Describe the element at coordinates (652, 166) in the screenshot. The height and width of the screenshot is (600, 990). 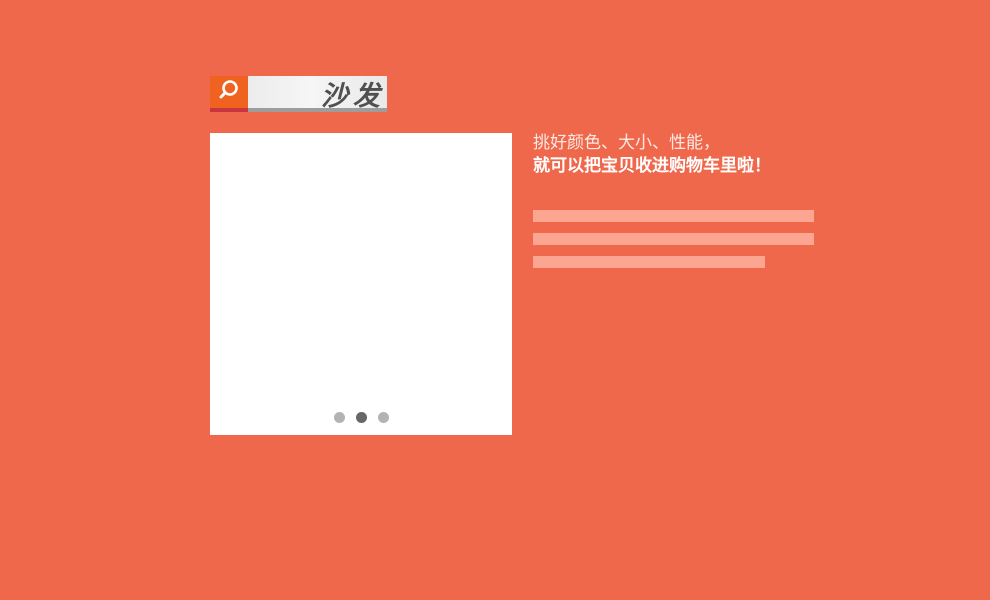
I see `instruction-line-2: 就可以把宝贝收进购物车里啦！` at that location.